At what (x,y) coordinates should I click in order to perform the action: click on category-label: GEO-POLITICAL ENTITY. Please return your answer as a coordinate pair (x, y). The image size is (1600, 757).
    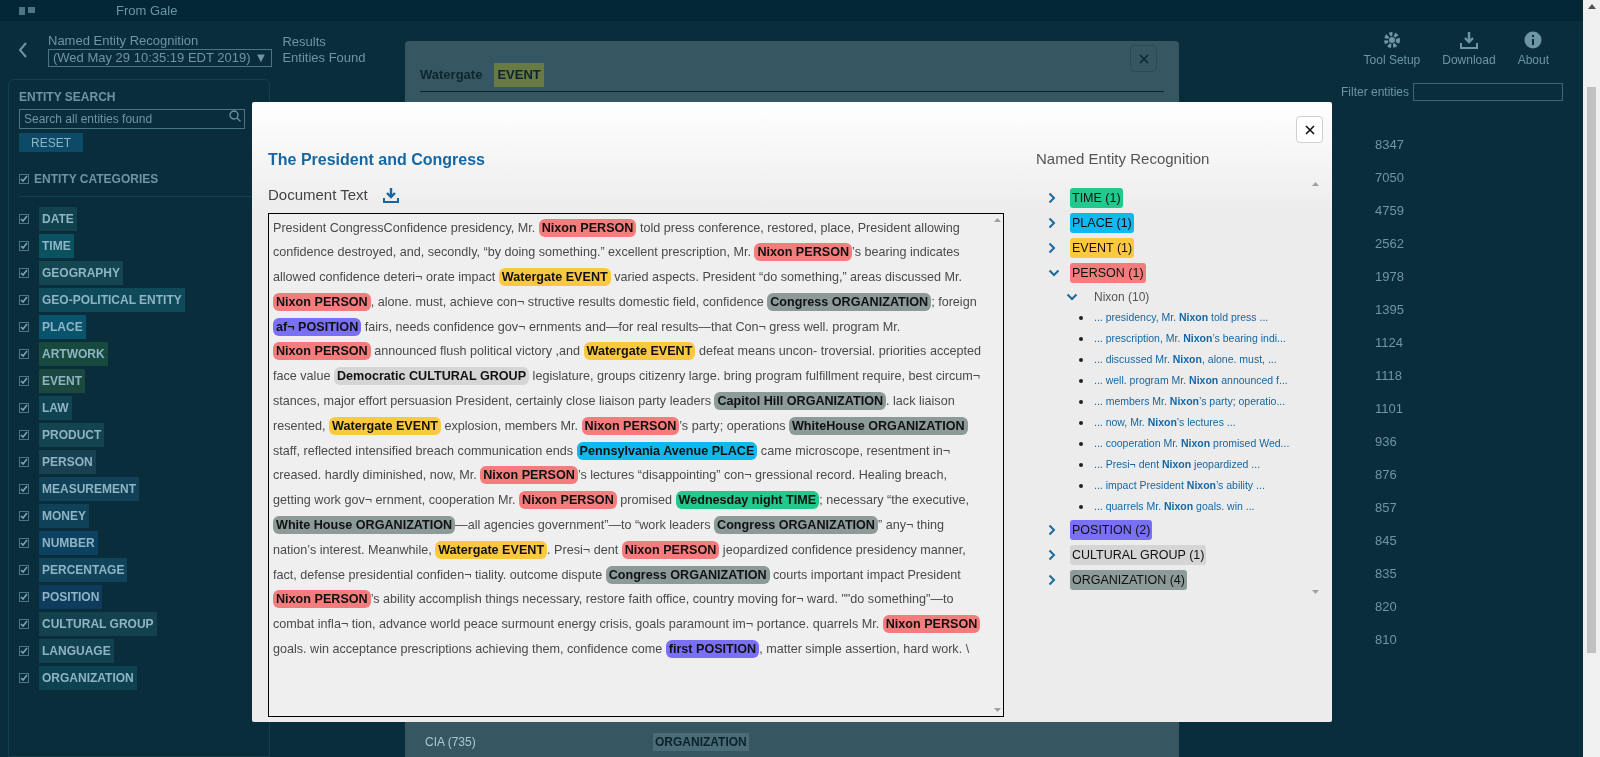
    Looking at the image, I should click on (112, 299).